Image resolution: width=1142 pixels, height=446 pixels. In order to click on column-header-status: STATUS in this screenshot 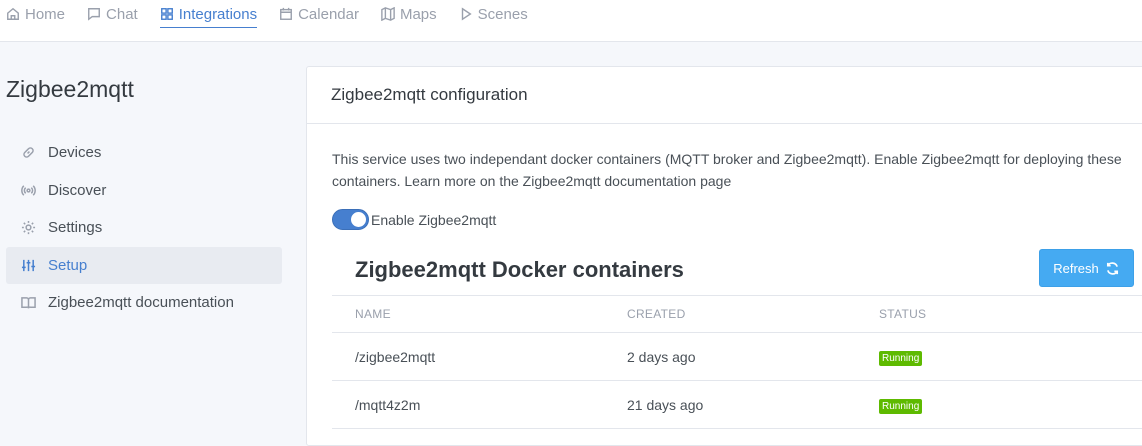, I will do `click(903, 314)`.